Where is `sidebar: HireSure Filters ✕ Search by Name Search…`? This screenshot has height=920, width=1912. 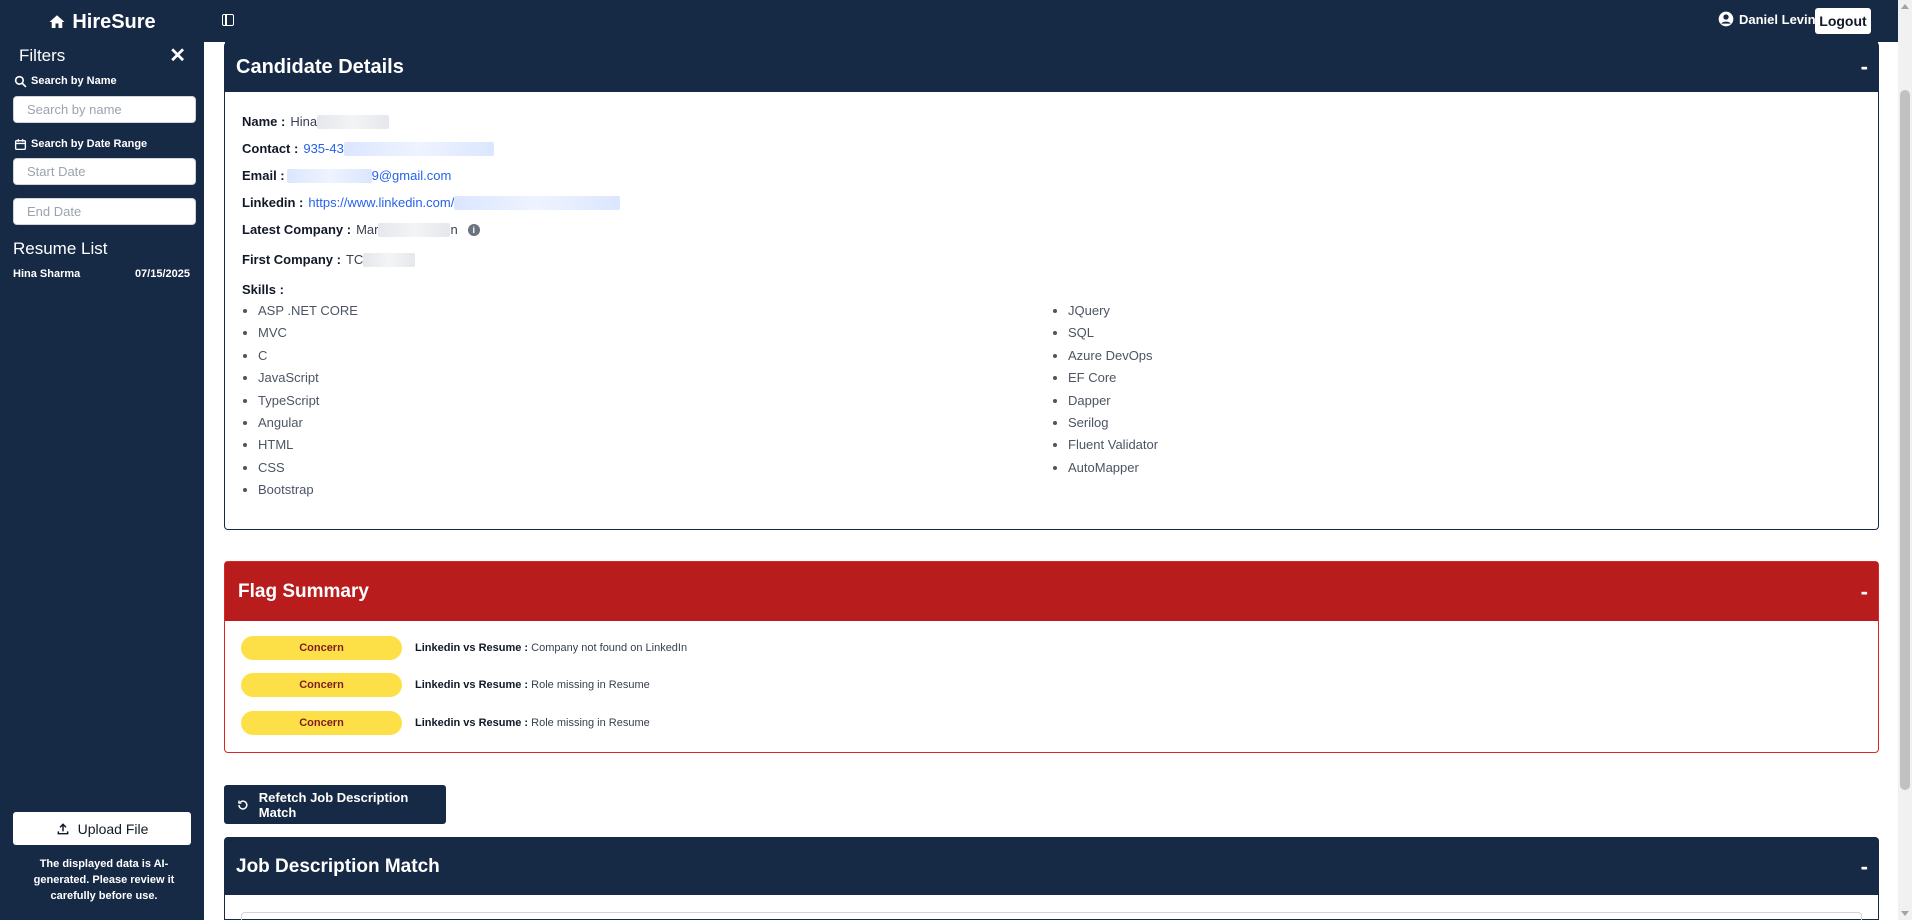 sidebar: HireSure Filters ✕ Search by Name Search… is located at coordinates (102, 460).